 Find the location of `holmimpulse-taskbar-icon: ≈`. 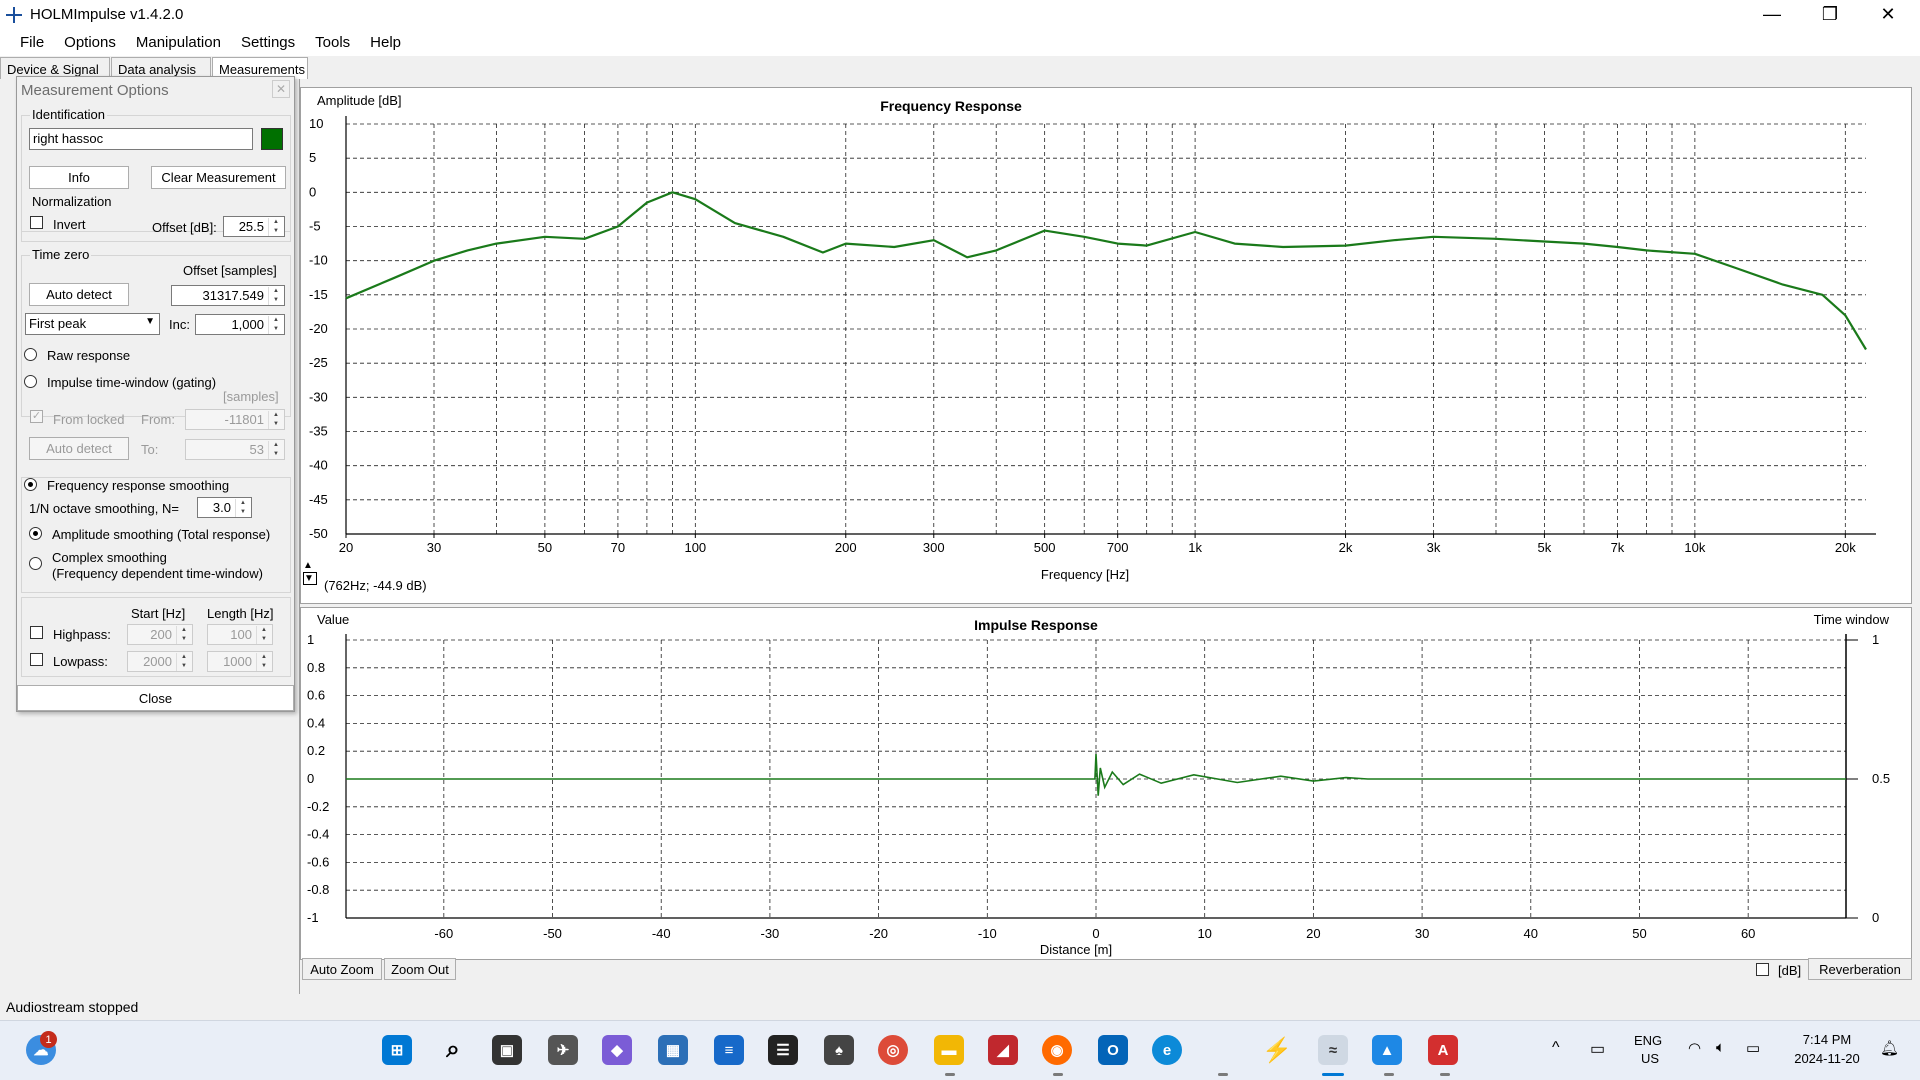

holmimpulse-taskbar-icon: ≈ is located at coordinates (1333, 1050).